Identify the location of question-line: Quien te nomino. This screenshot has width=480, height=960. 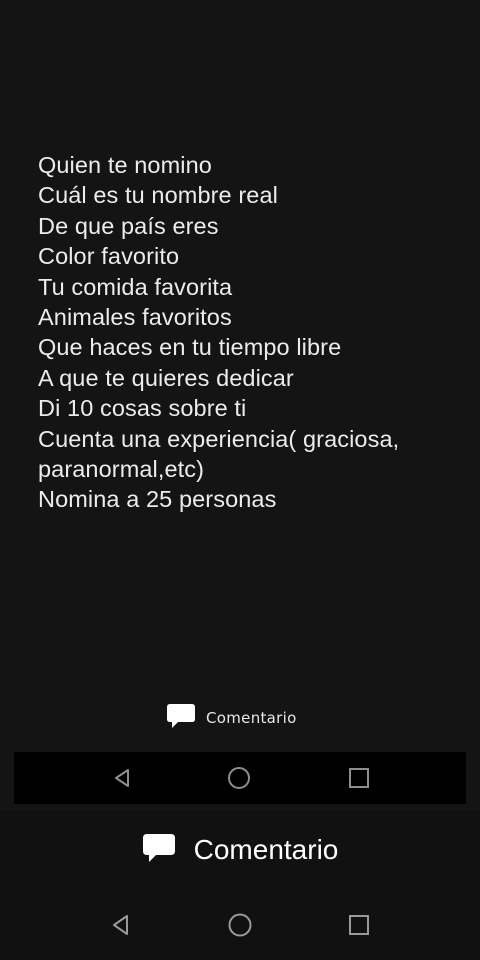
(125, 165).